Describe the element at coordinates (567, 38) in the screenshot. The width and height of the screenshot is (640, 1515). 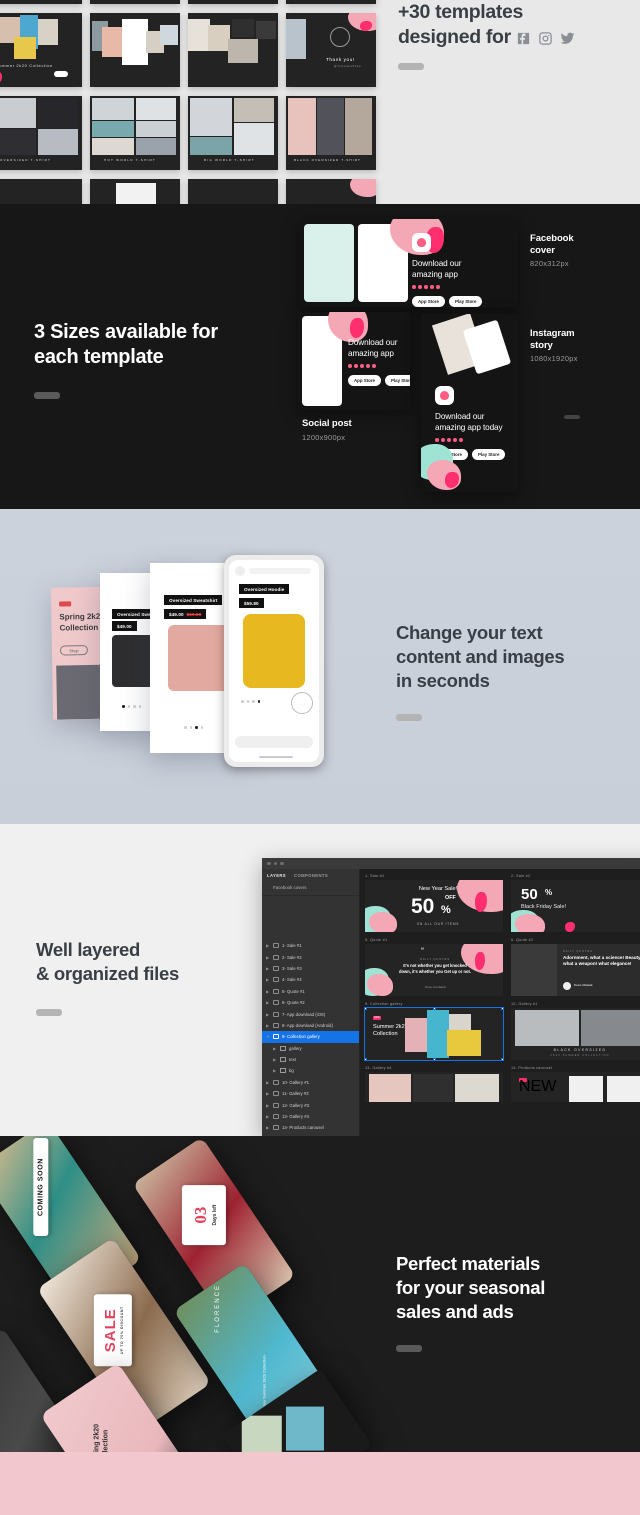
I see `twitter-icon` at that location.